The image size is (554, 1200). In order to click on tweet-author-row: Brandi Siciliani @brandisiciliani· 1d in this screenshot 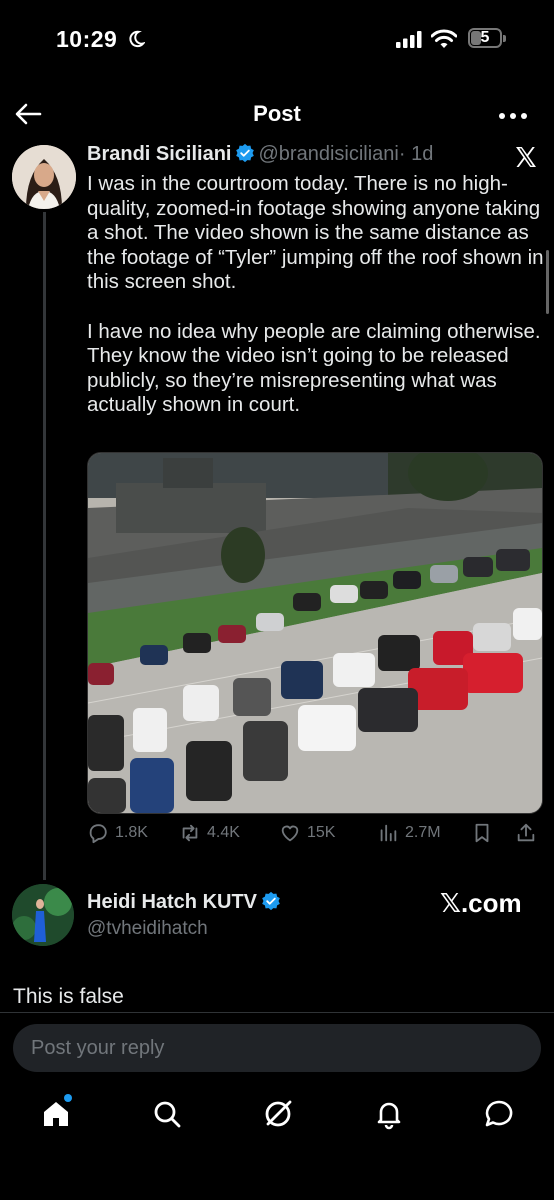, I will do `click(260, 154)`.